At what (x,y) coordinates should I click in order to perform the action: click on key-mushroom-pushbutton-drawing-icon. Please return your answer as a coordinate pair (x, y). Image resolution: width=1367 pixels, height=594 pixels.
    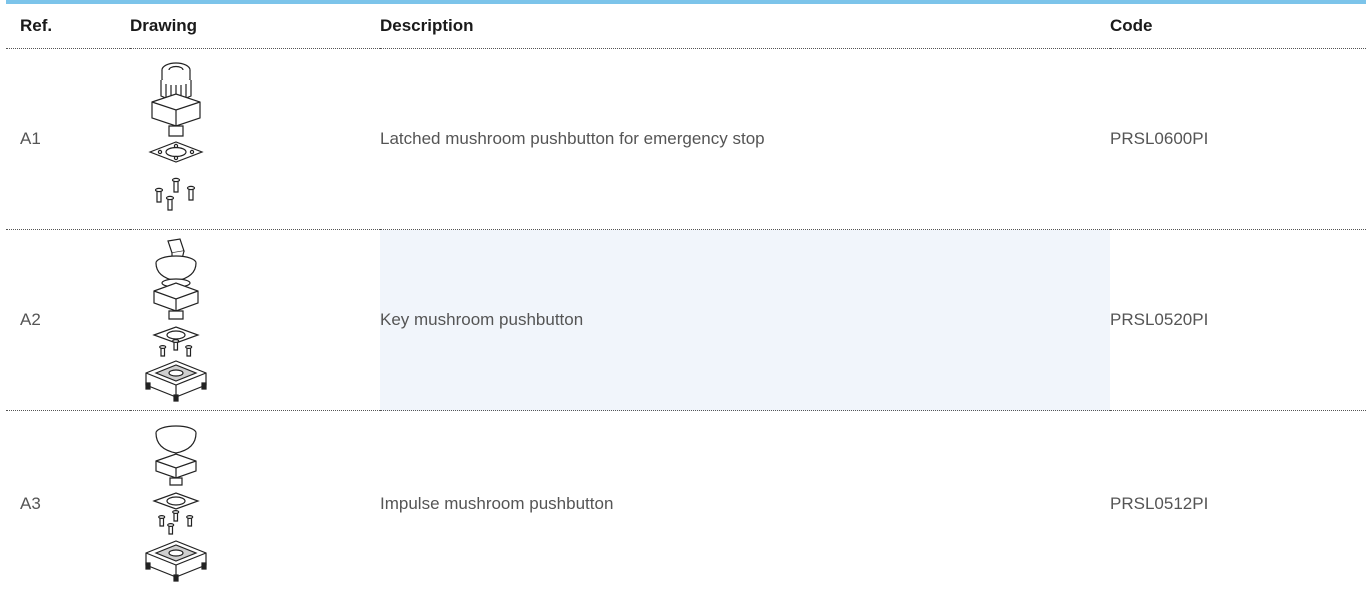
    Looking at the image, I should click on (176, 320).